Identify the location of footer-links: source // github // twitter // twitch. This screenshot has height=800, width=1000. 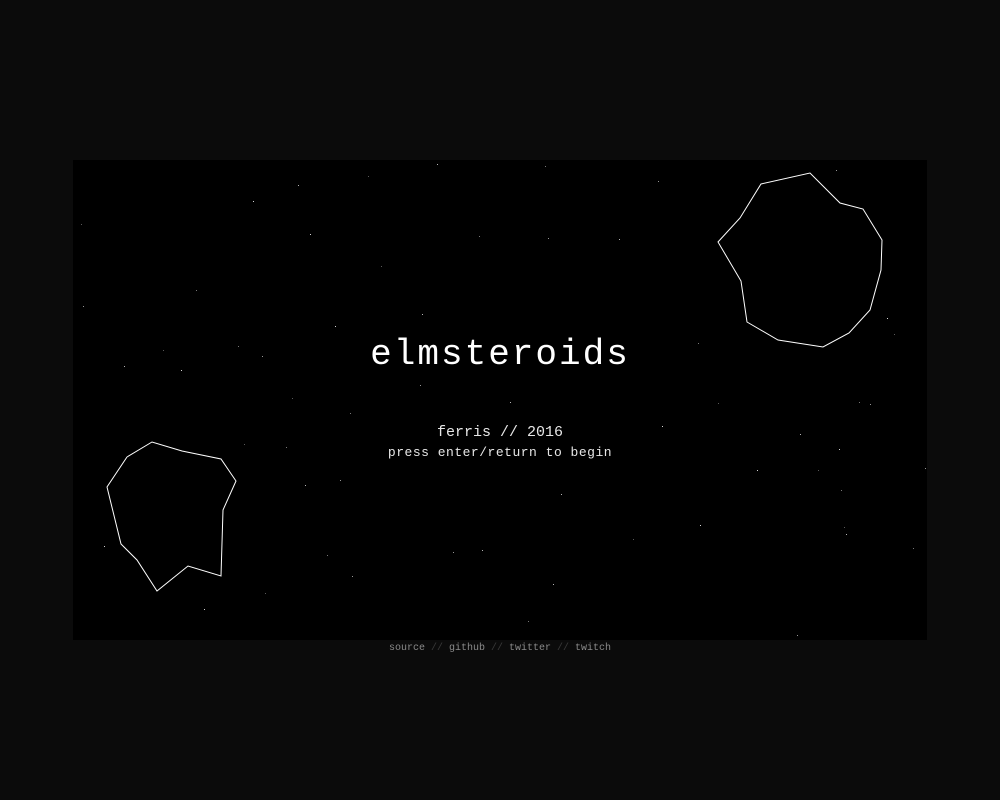
(500, 648).